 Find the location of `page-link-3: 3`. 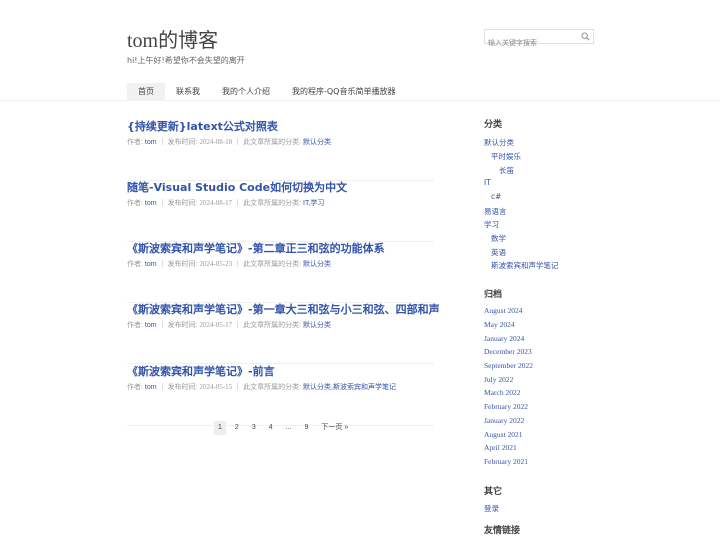

page-link-3: 3 is located at coordinates (254, 428).